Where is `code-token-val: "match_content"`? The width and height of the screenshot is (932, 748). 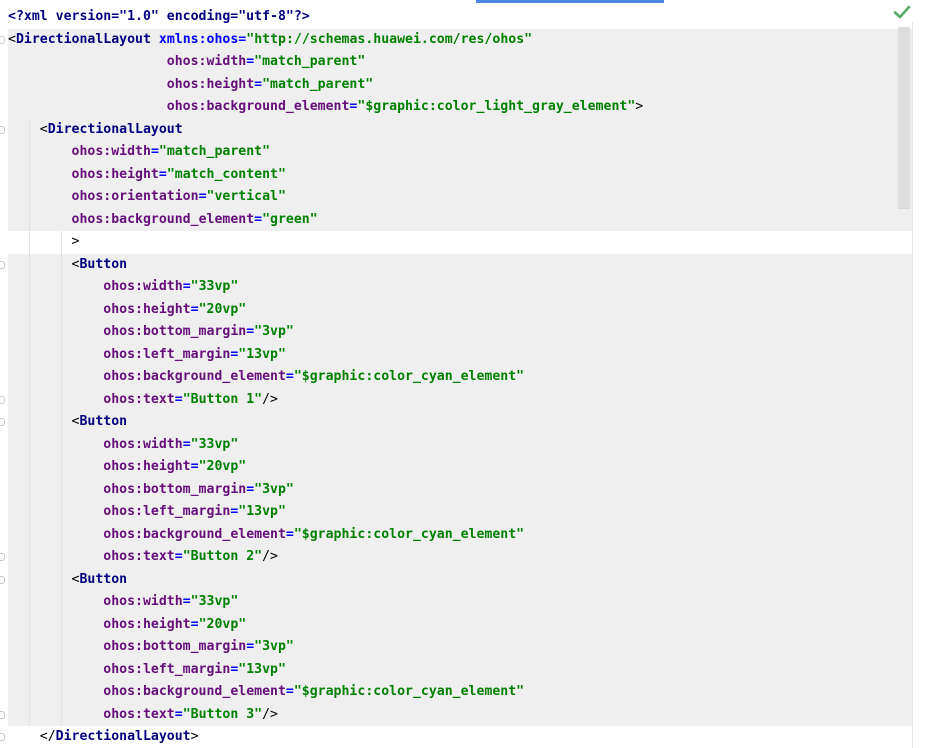
code-token-val: "match_content" is located at coordinates (226, 174).